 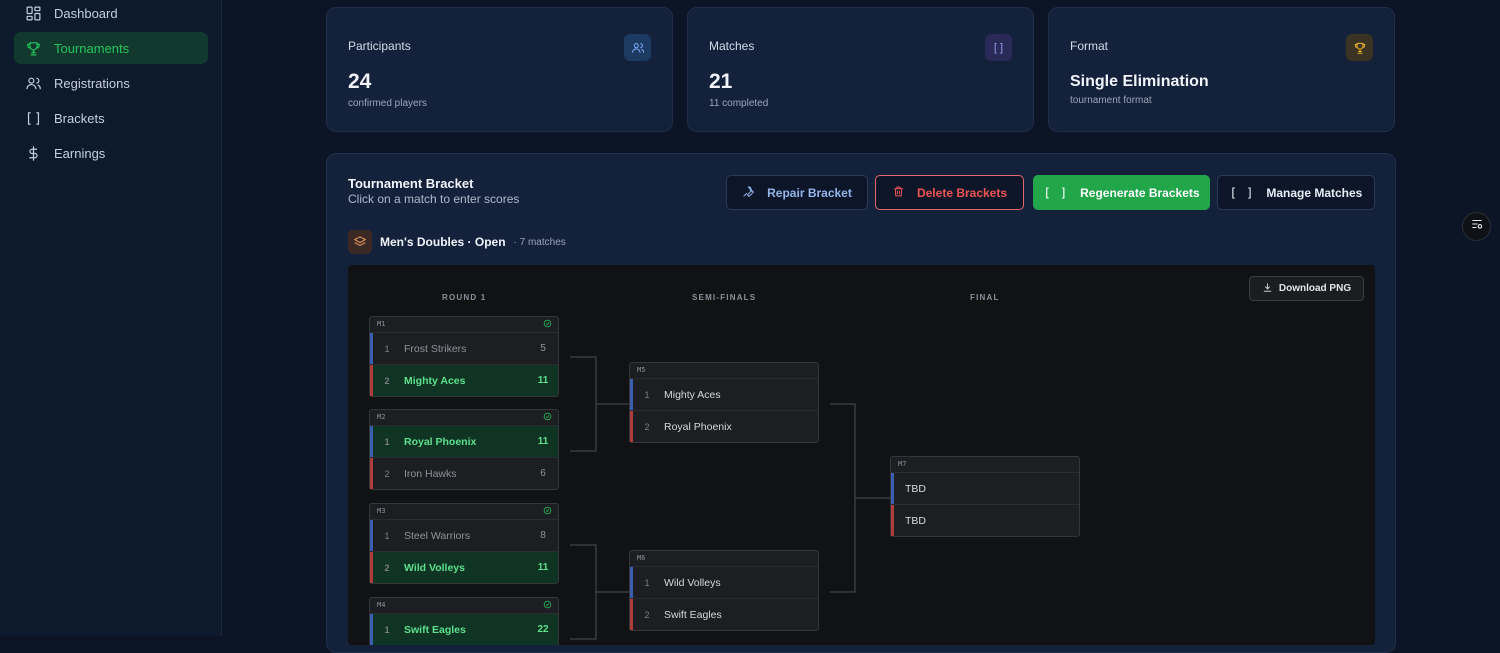 What do you see at coordinates (539, 242) in the screenshot?
I see `division-match-count: · 7 matches` at bounding box center [539, 242].